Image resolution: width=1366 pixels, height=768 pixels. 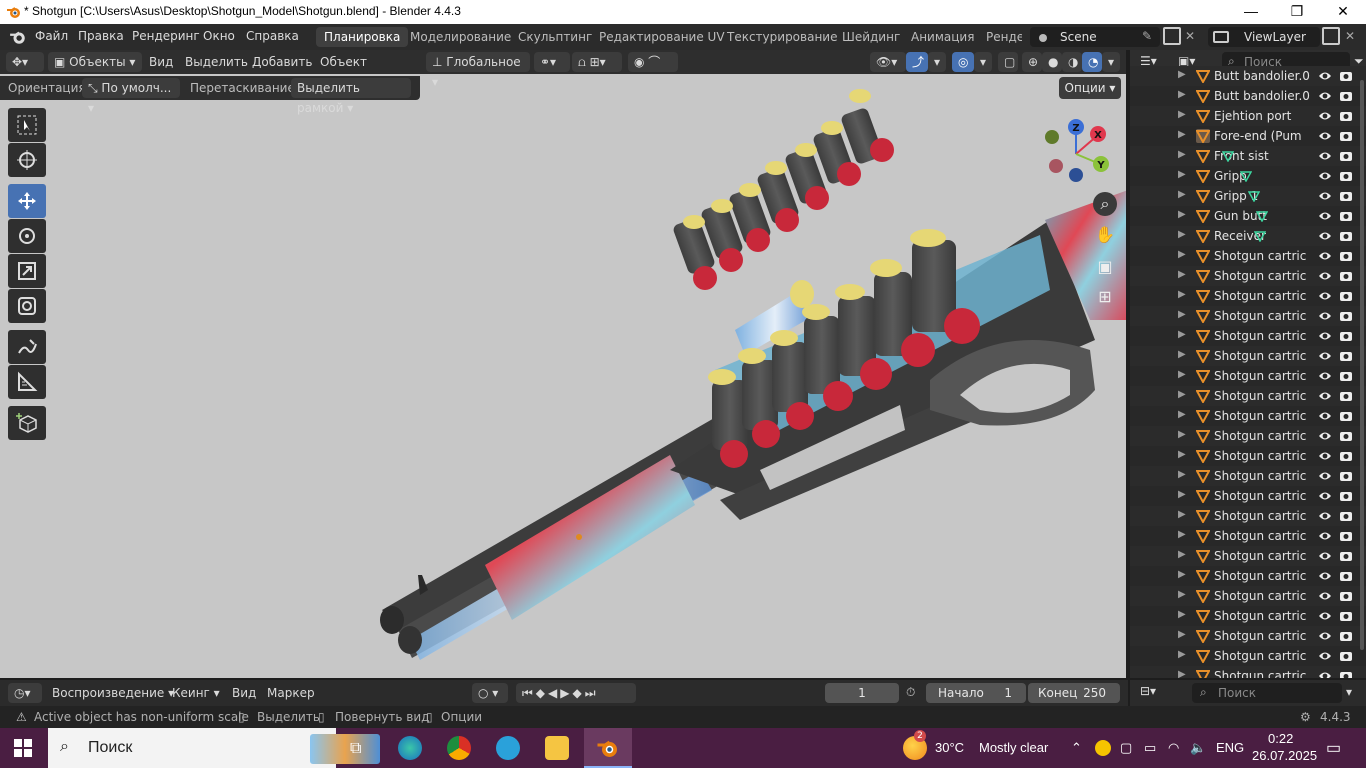 I want to click on orientation-dropdown: ⤡ По умолч... ▾, so click(x=131, y=96).